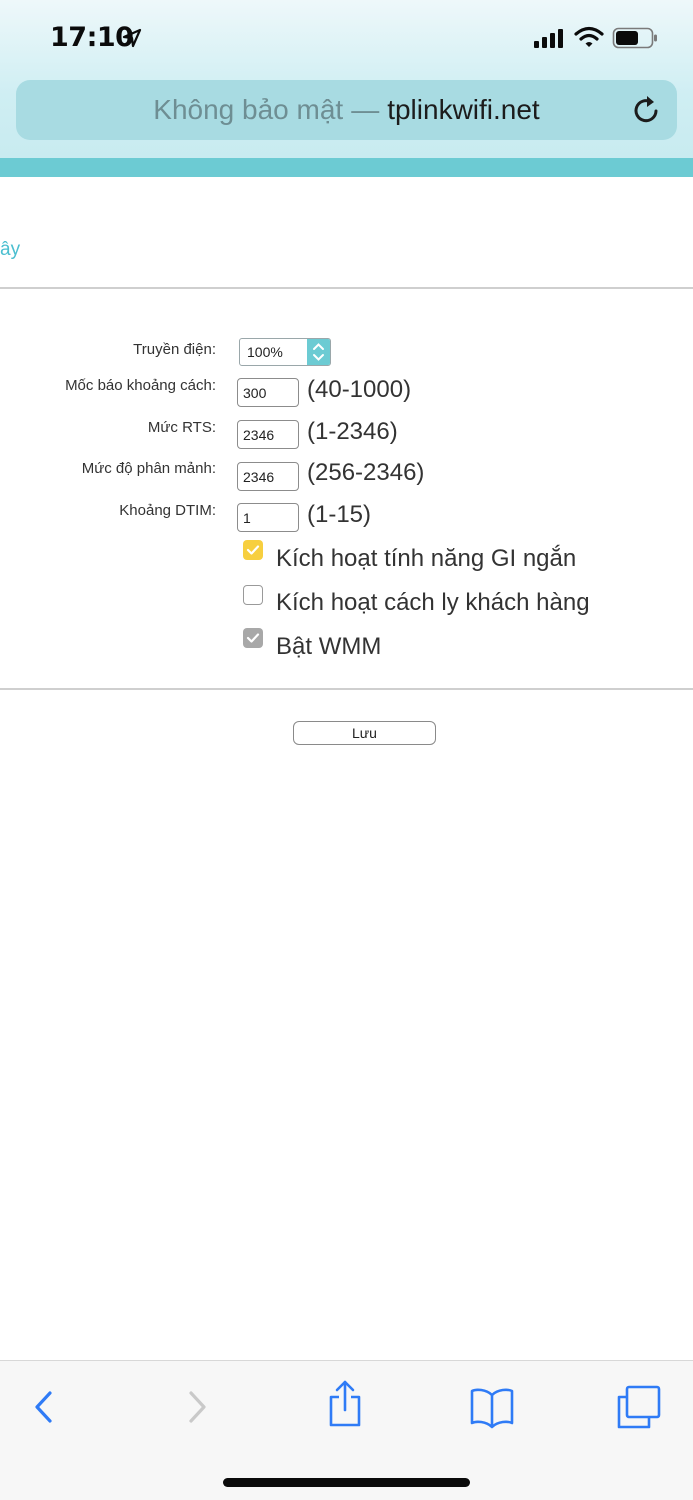  Describe the element at coordinates (268, 476) in the screenshot. I see `fragmentation-input: 2346` at that location.